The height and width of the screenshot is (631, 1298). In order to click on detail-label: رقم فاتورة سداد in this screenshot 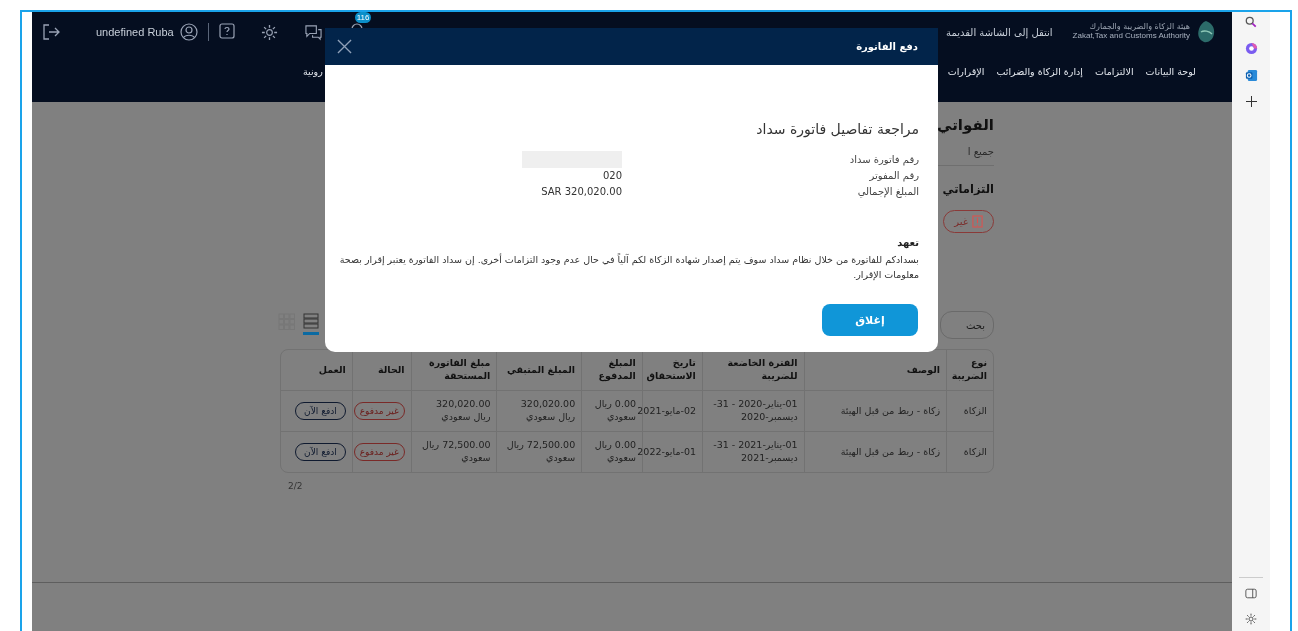, I will do `click(883, 159)`.